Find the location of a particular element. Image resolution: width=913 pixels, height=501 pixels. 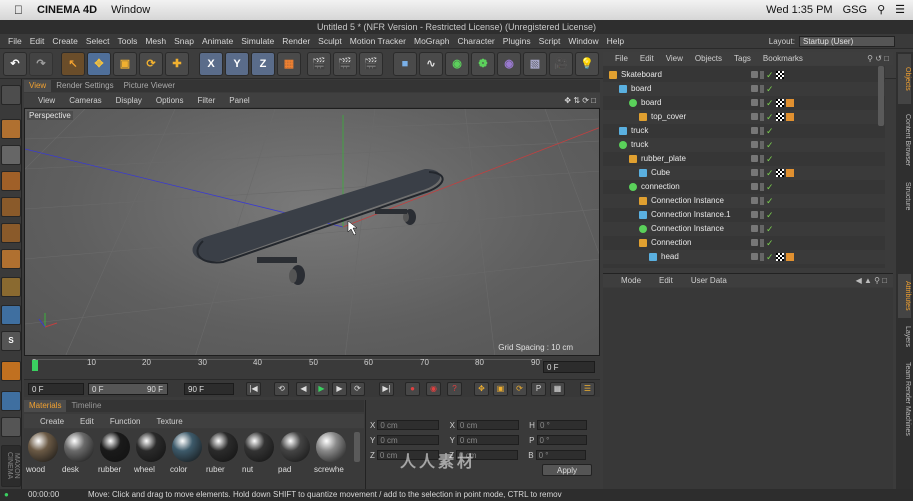

menu-mograph: MoGraph is located at coordinates (431, 41).